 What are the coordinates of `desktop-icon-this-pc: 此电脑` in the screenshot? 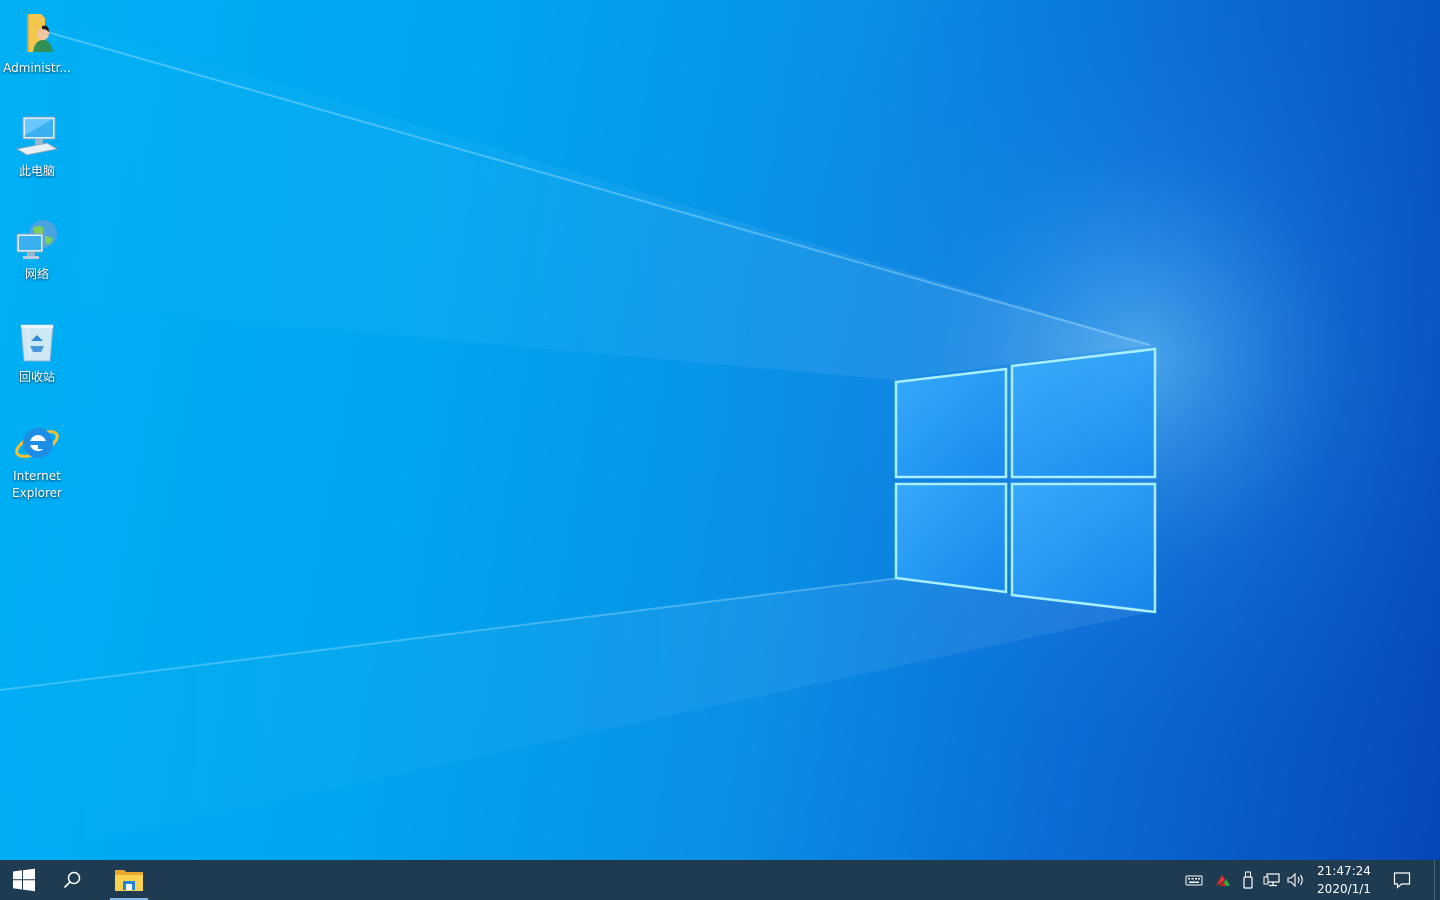 It's located at (37, 146).